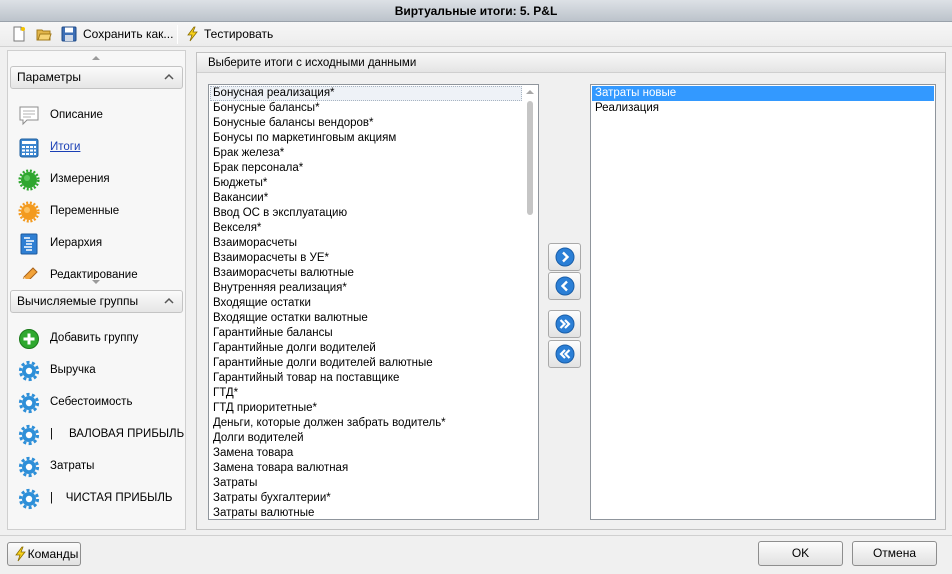 This screenshot has height=574, width=952. I want to click on available-list-item: Гарантийные долги водителей, so click(366, 348).